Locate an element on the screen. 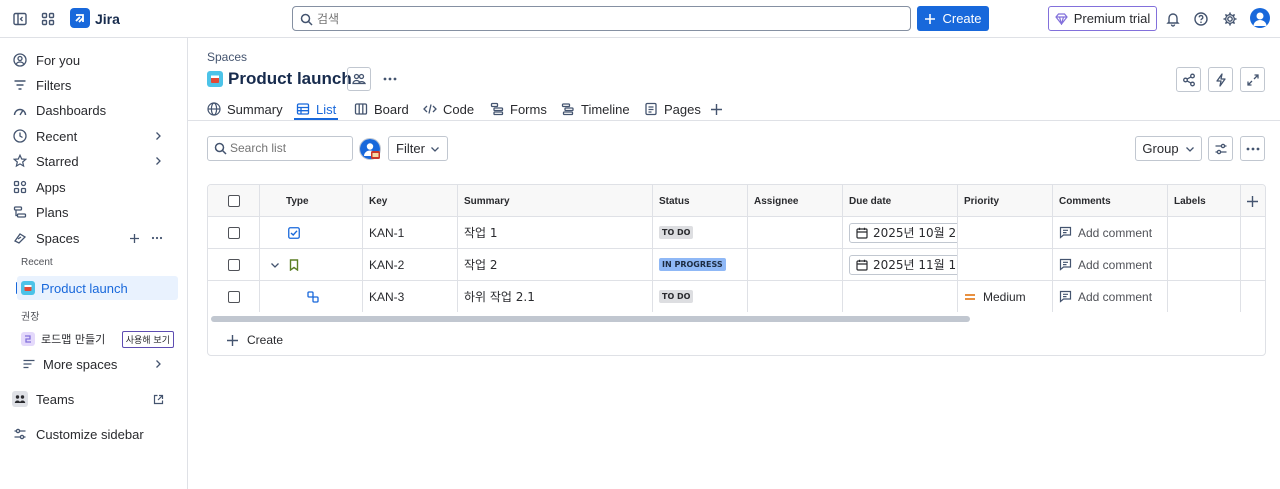  column-header-priority: Priority is located at coordinates (1005, 201).